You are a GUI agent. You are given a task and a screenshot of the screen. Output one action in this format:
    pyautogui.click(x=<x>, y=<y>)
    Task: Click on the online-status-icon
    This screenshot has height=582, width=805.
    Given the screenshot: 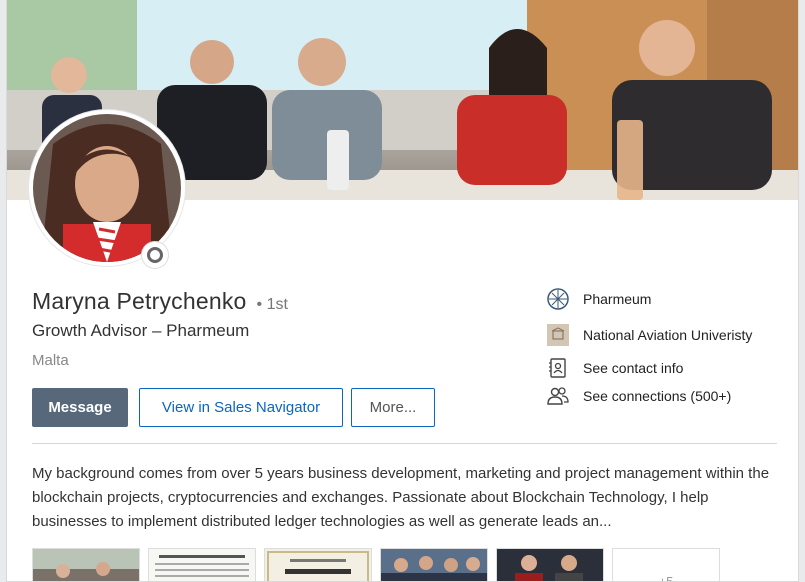 What is the action you would take?
    pyautogui.click(x=155, y=255)
    